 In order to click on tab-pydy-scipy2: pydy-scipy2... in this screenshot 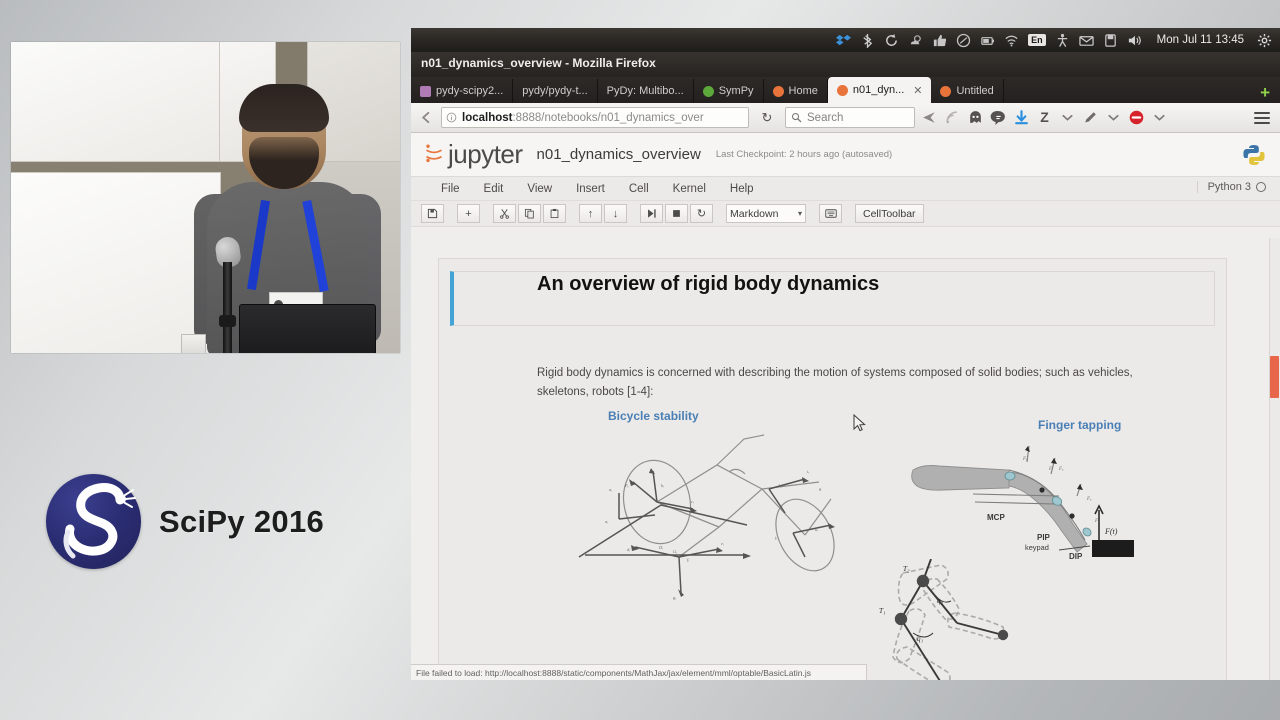, I will do `click(462, 91)`.